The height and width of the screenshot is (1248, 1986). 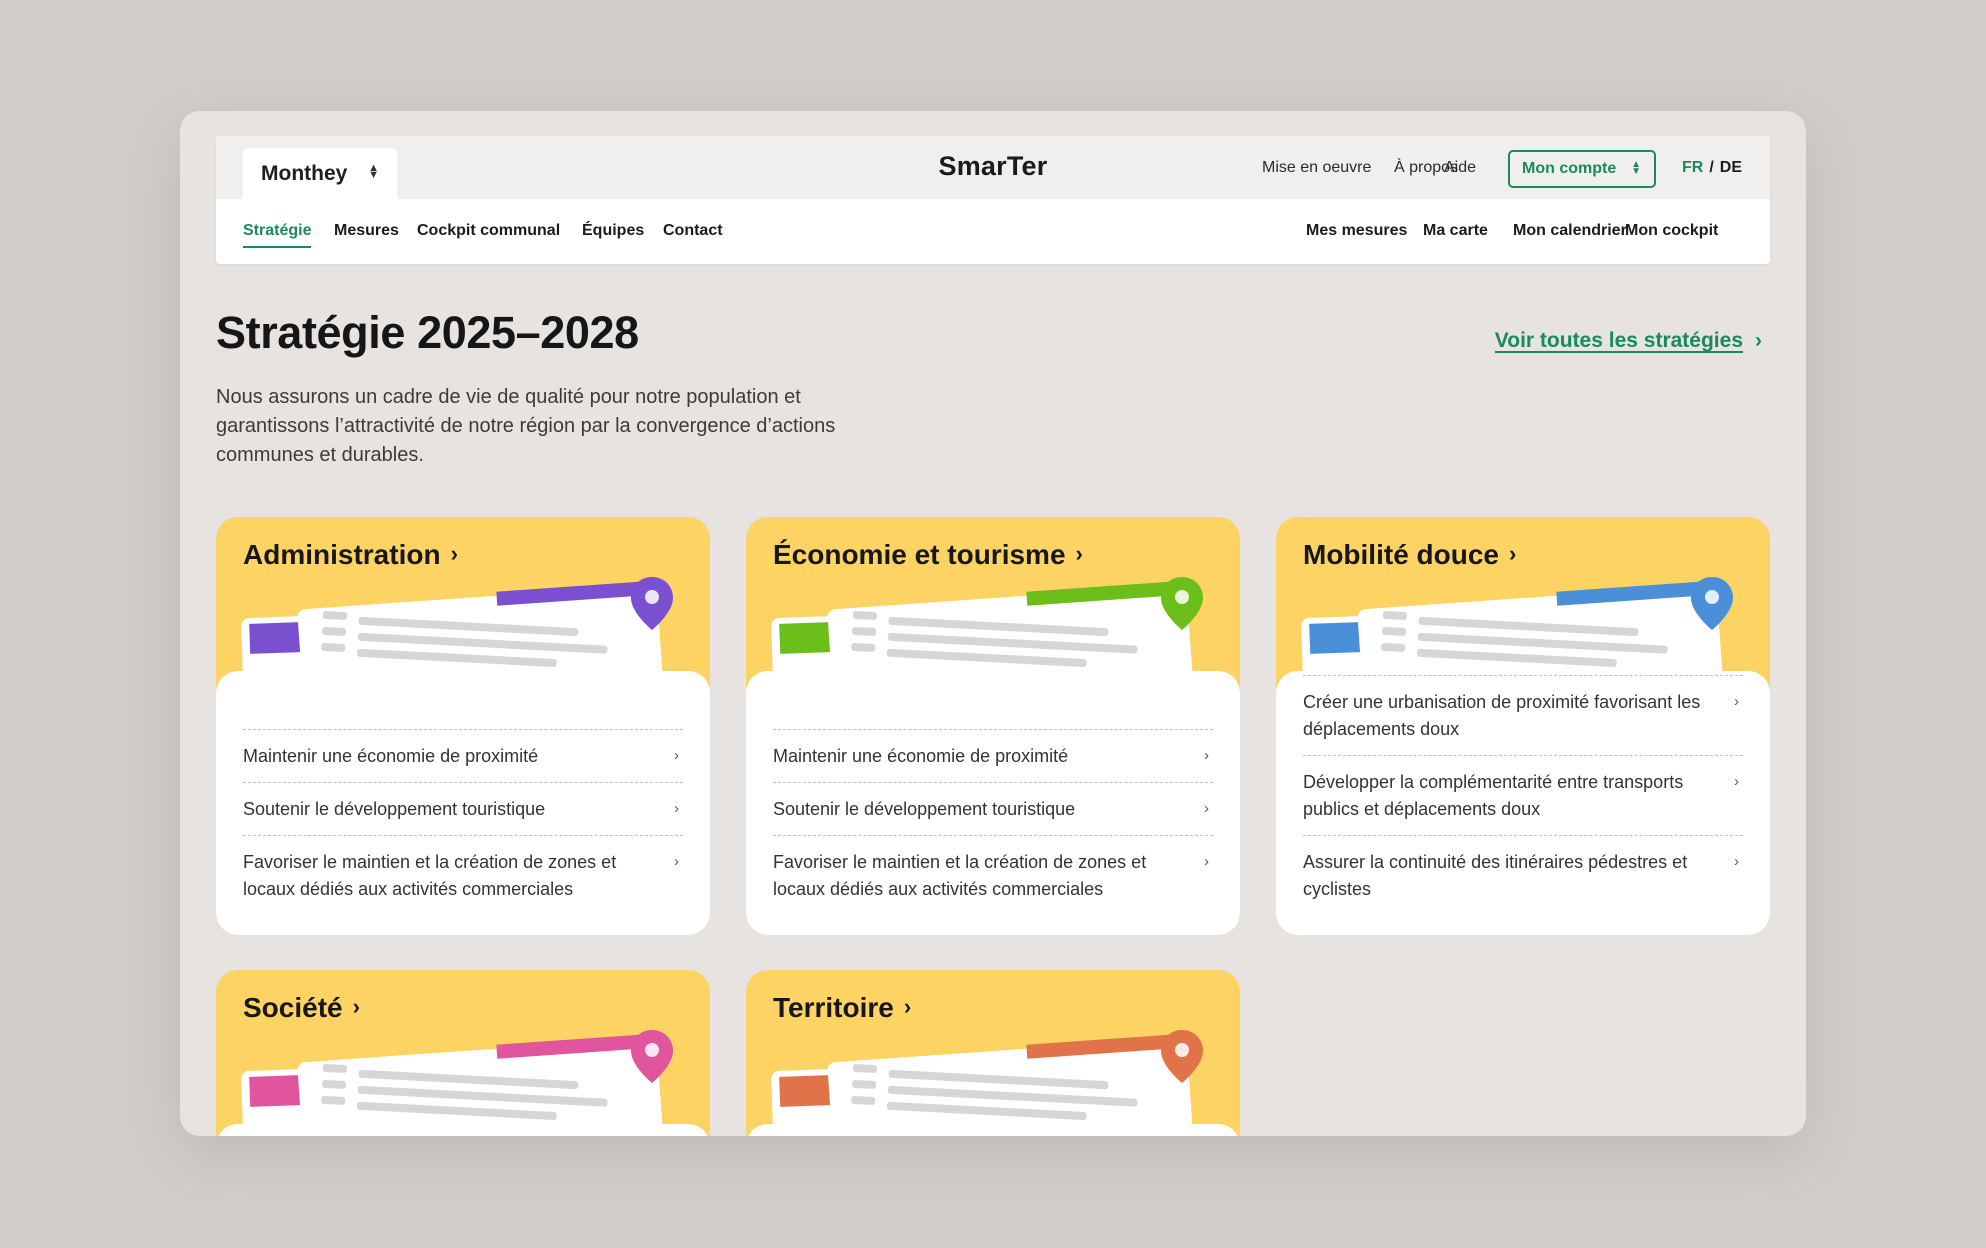 I want to click on all-strategies-link: Voir toutes les stratégies ›, so click(x=1628, y=341).